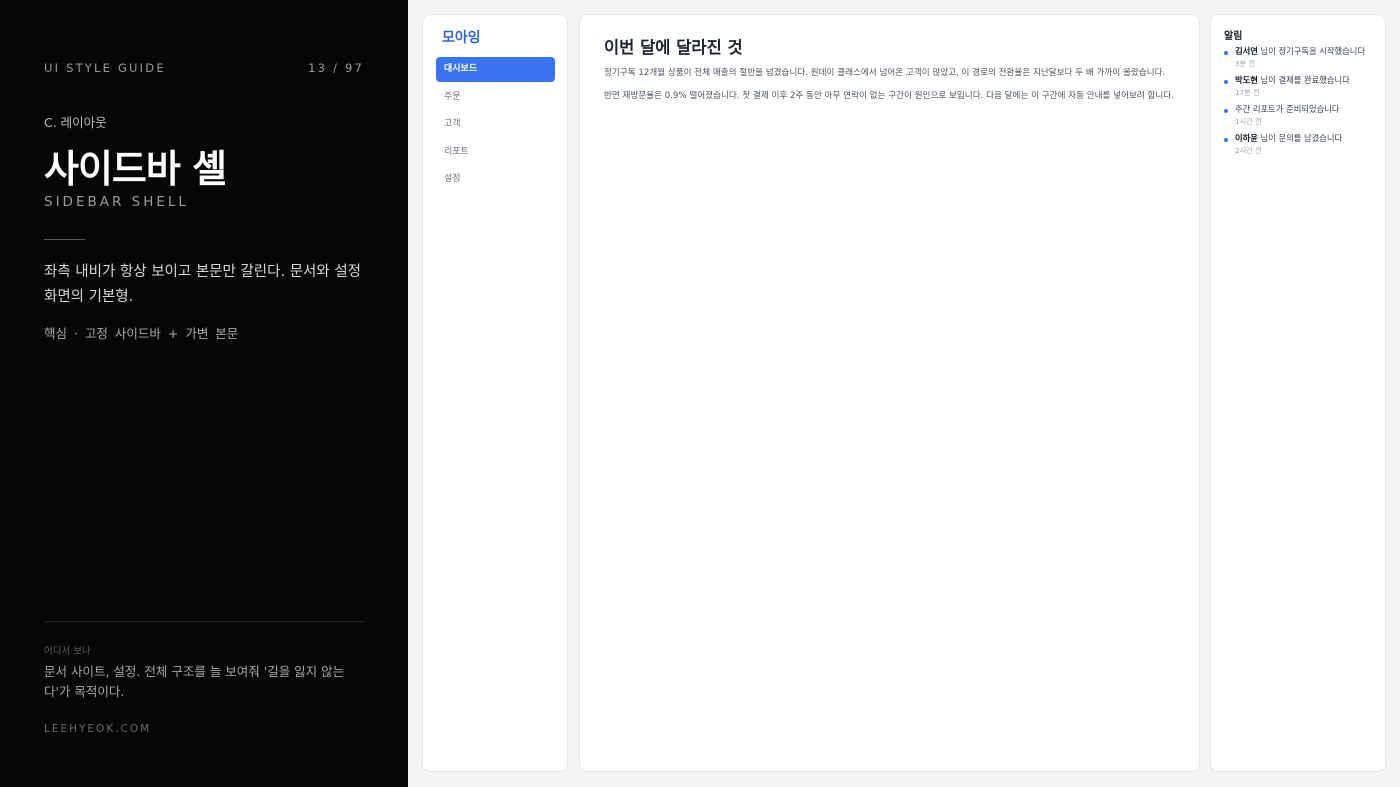 This screenshot has height=787, width=1400. What do you see at coordinates (1246, 138) in the screenshot?
I see `notification-user: 이하윤` at bounding box center [1246, 138].